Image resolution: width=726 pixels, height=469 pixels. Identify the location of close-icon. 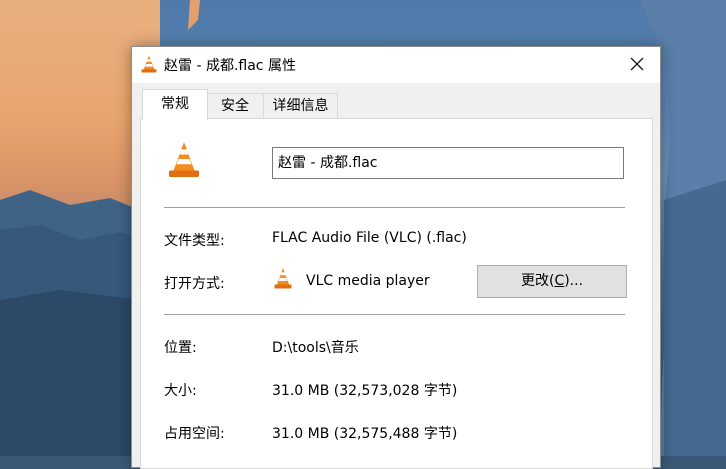
(637, 64).